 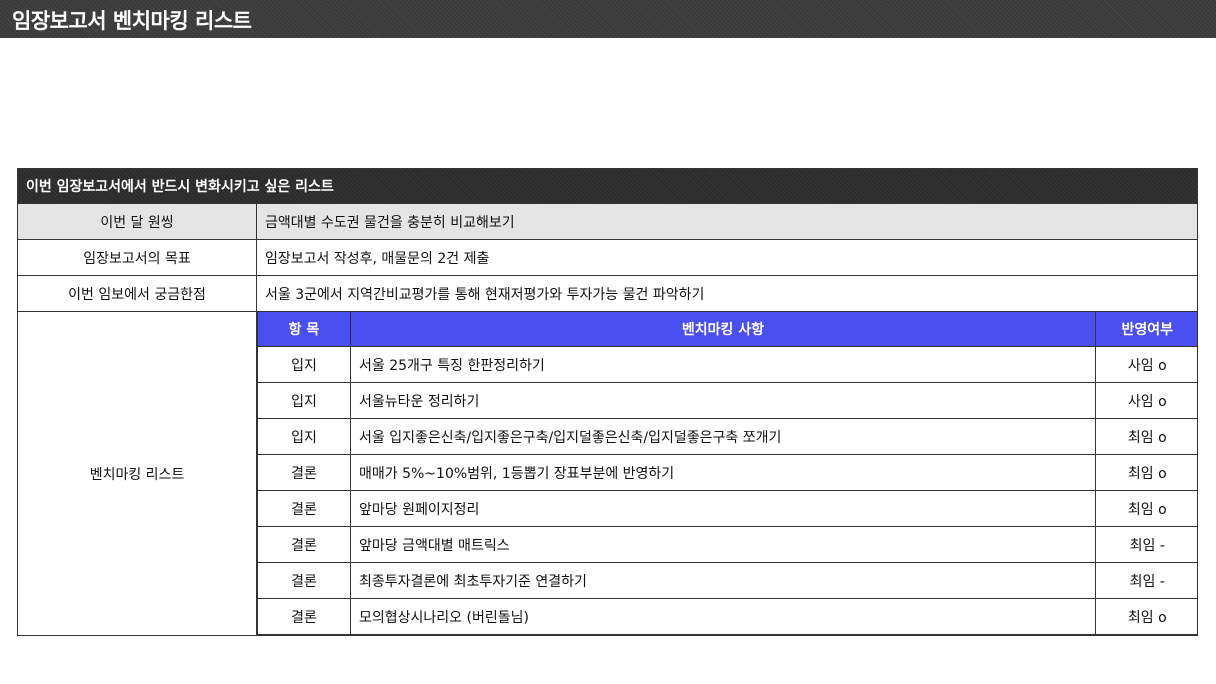 I want to click on table-row: 임장보고서의 목표 임장보고서 작성후, 매물문의 2건 제출, so click(x=608, y=257).